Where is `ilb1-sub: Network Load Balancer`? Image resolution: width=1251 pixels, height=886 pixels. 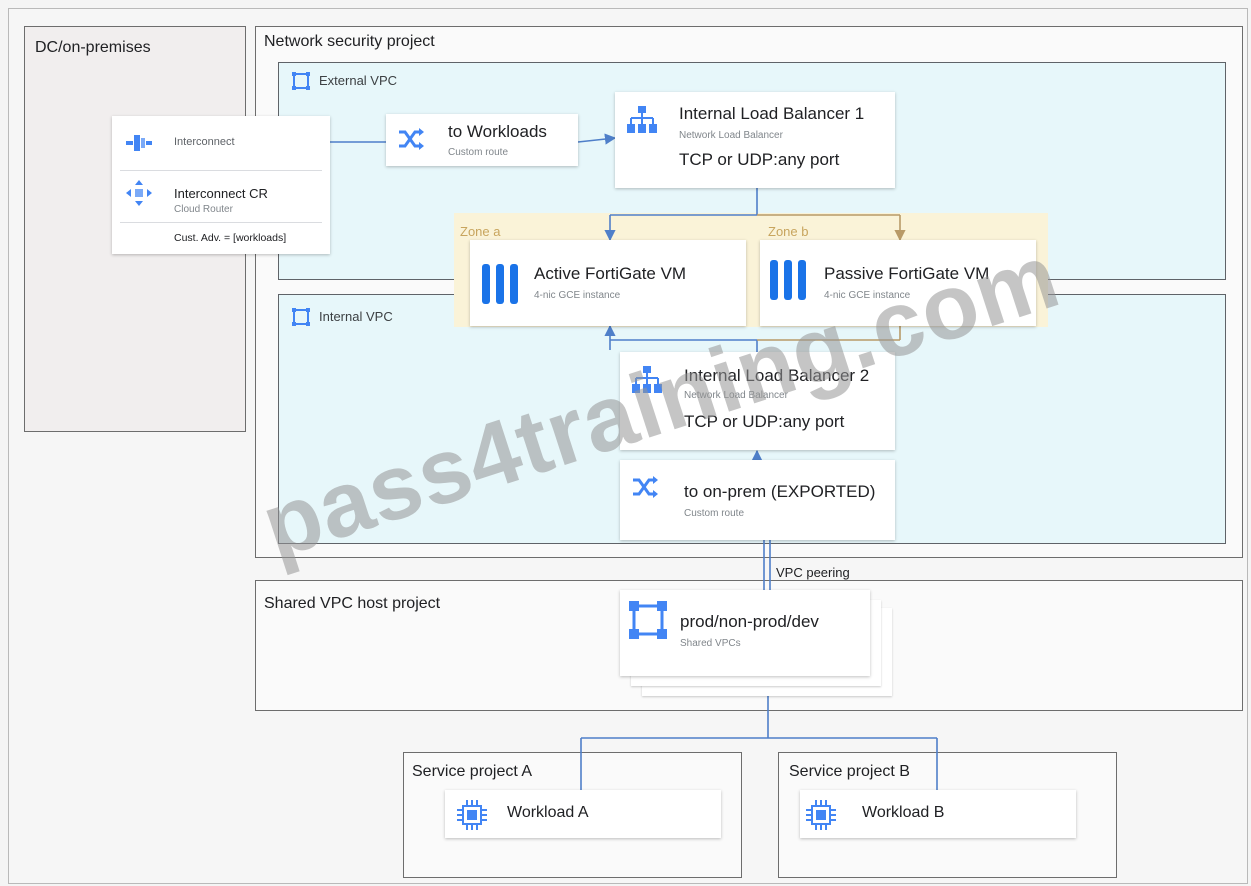 ilb1-sub: Network Load Balancer is located at coordinates (731, 135).